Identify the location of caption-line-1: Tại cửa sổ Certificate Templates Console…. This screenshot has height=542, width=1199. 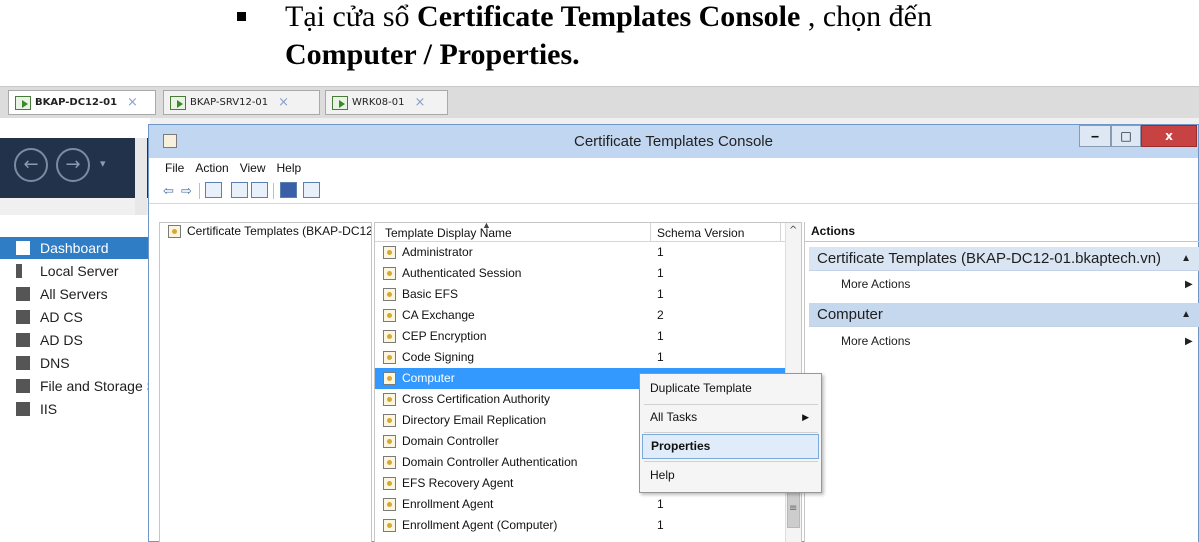
(608, 17).